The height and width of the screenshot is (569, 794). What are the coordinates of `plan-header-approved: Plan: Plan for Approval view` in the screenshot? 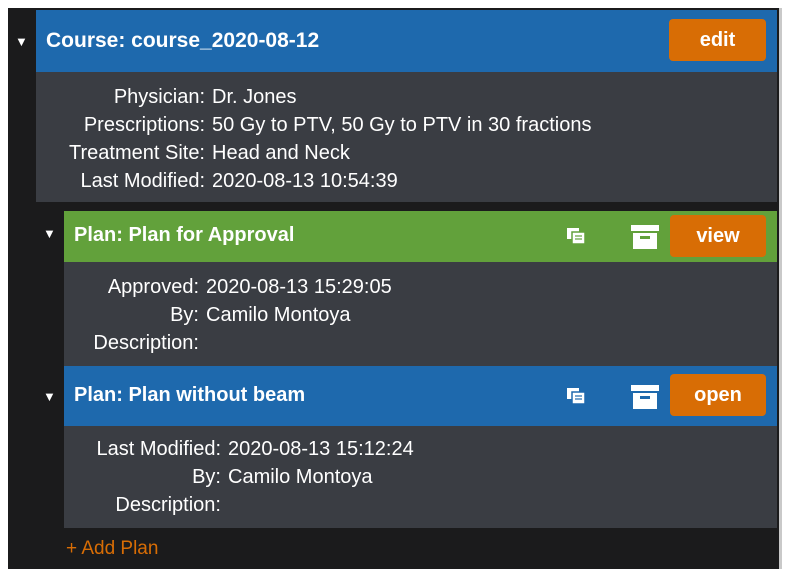 It's located at (420, 236).